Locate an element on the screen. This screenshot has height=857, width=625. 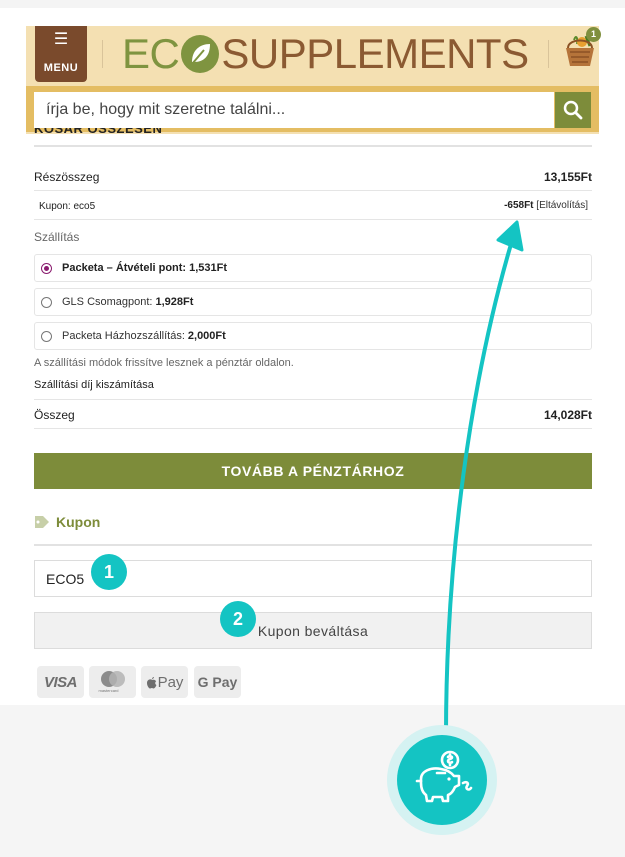
piggy-bank-icon is located at coordinates (442, 780).